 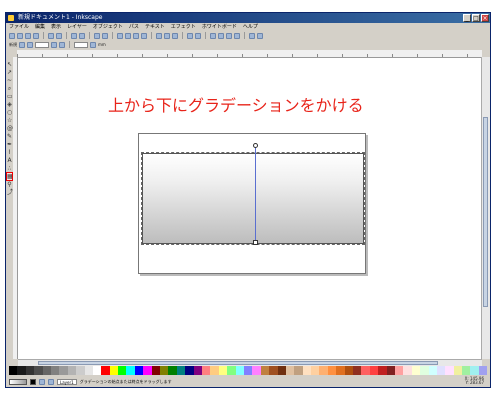 I want to click on horizontal-scroll-thumb, so click(x=238, y=363).